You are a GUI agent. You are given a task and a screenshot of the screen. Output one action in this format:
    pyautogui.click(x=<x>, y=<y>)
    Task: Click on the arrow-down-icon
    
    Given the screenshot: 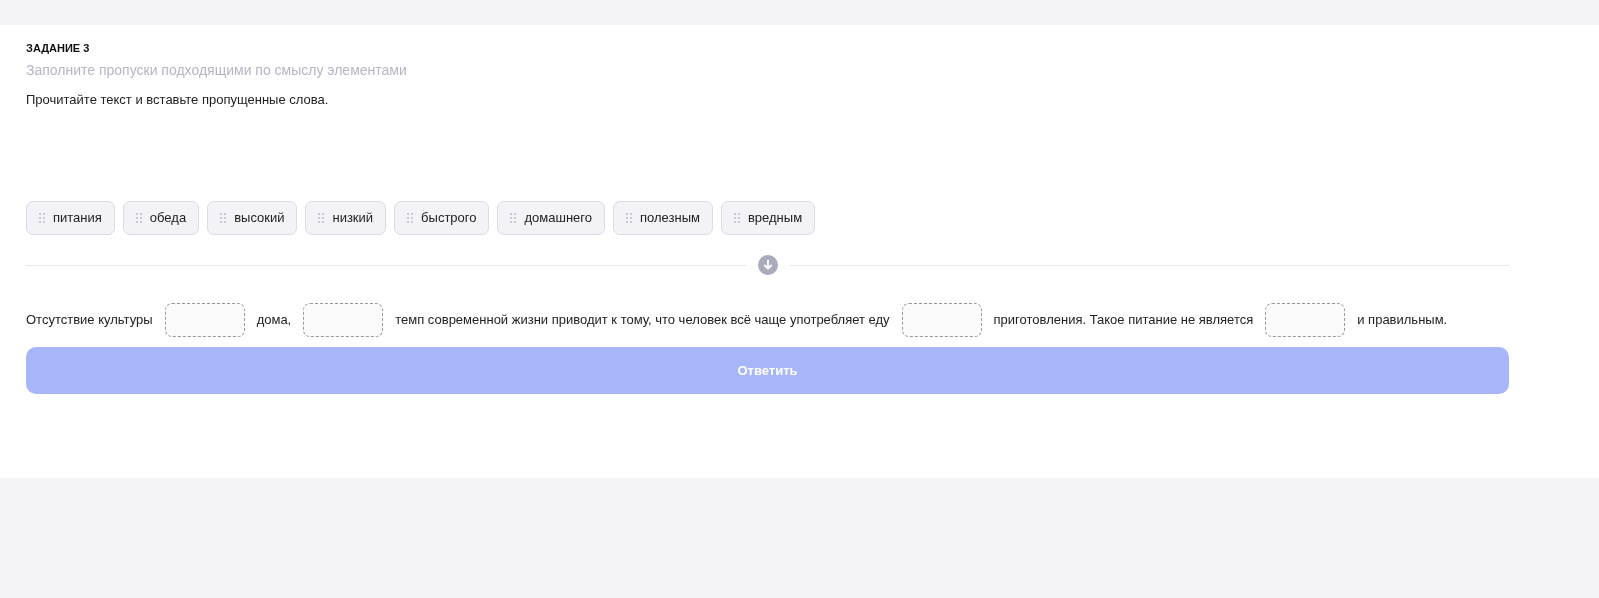 What is the action you would take?
    pyautogui.click(x=767, y=265)
    